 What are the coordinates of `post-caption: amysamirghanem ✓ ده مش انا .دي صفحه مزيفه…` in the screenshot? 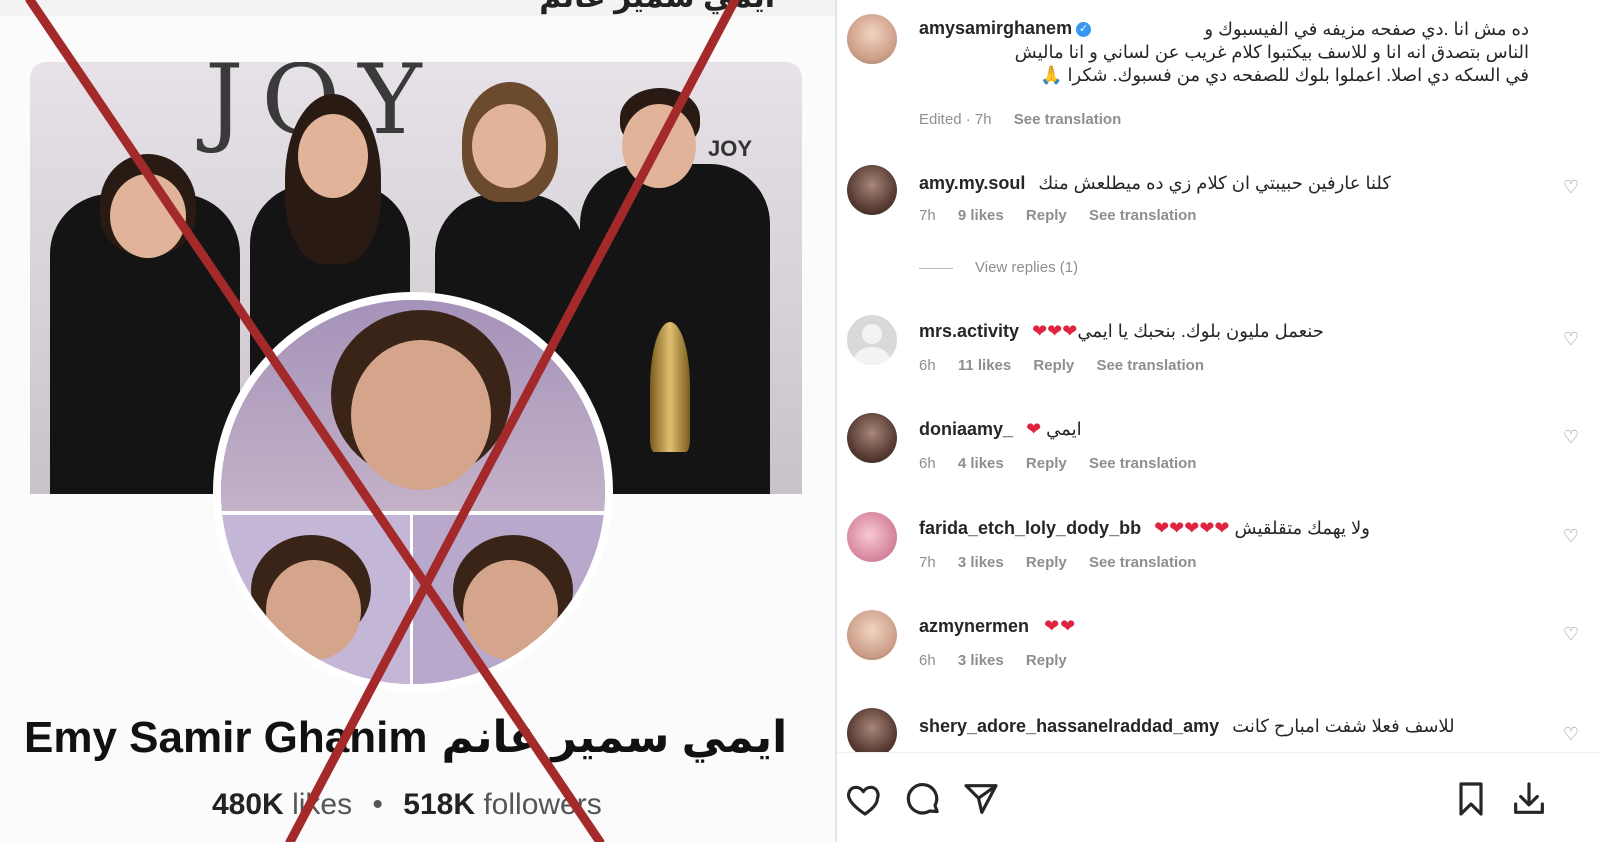 It's located at (1218, 70).